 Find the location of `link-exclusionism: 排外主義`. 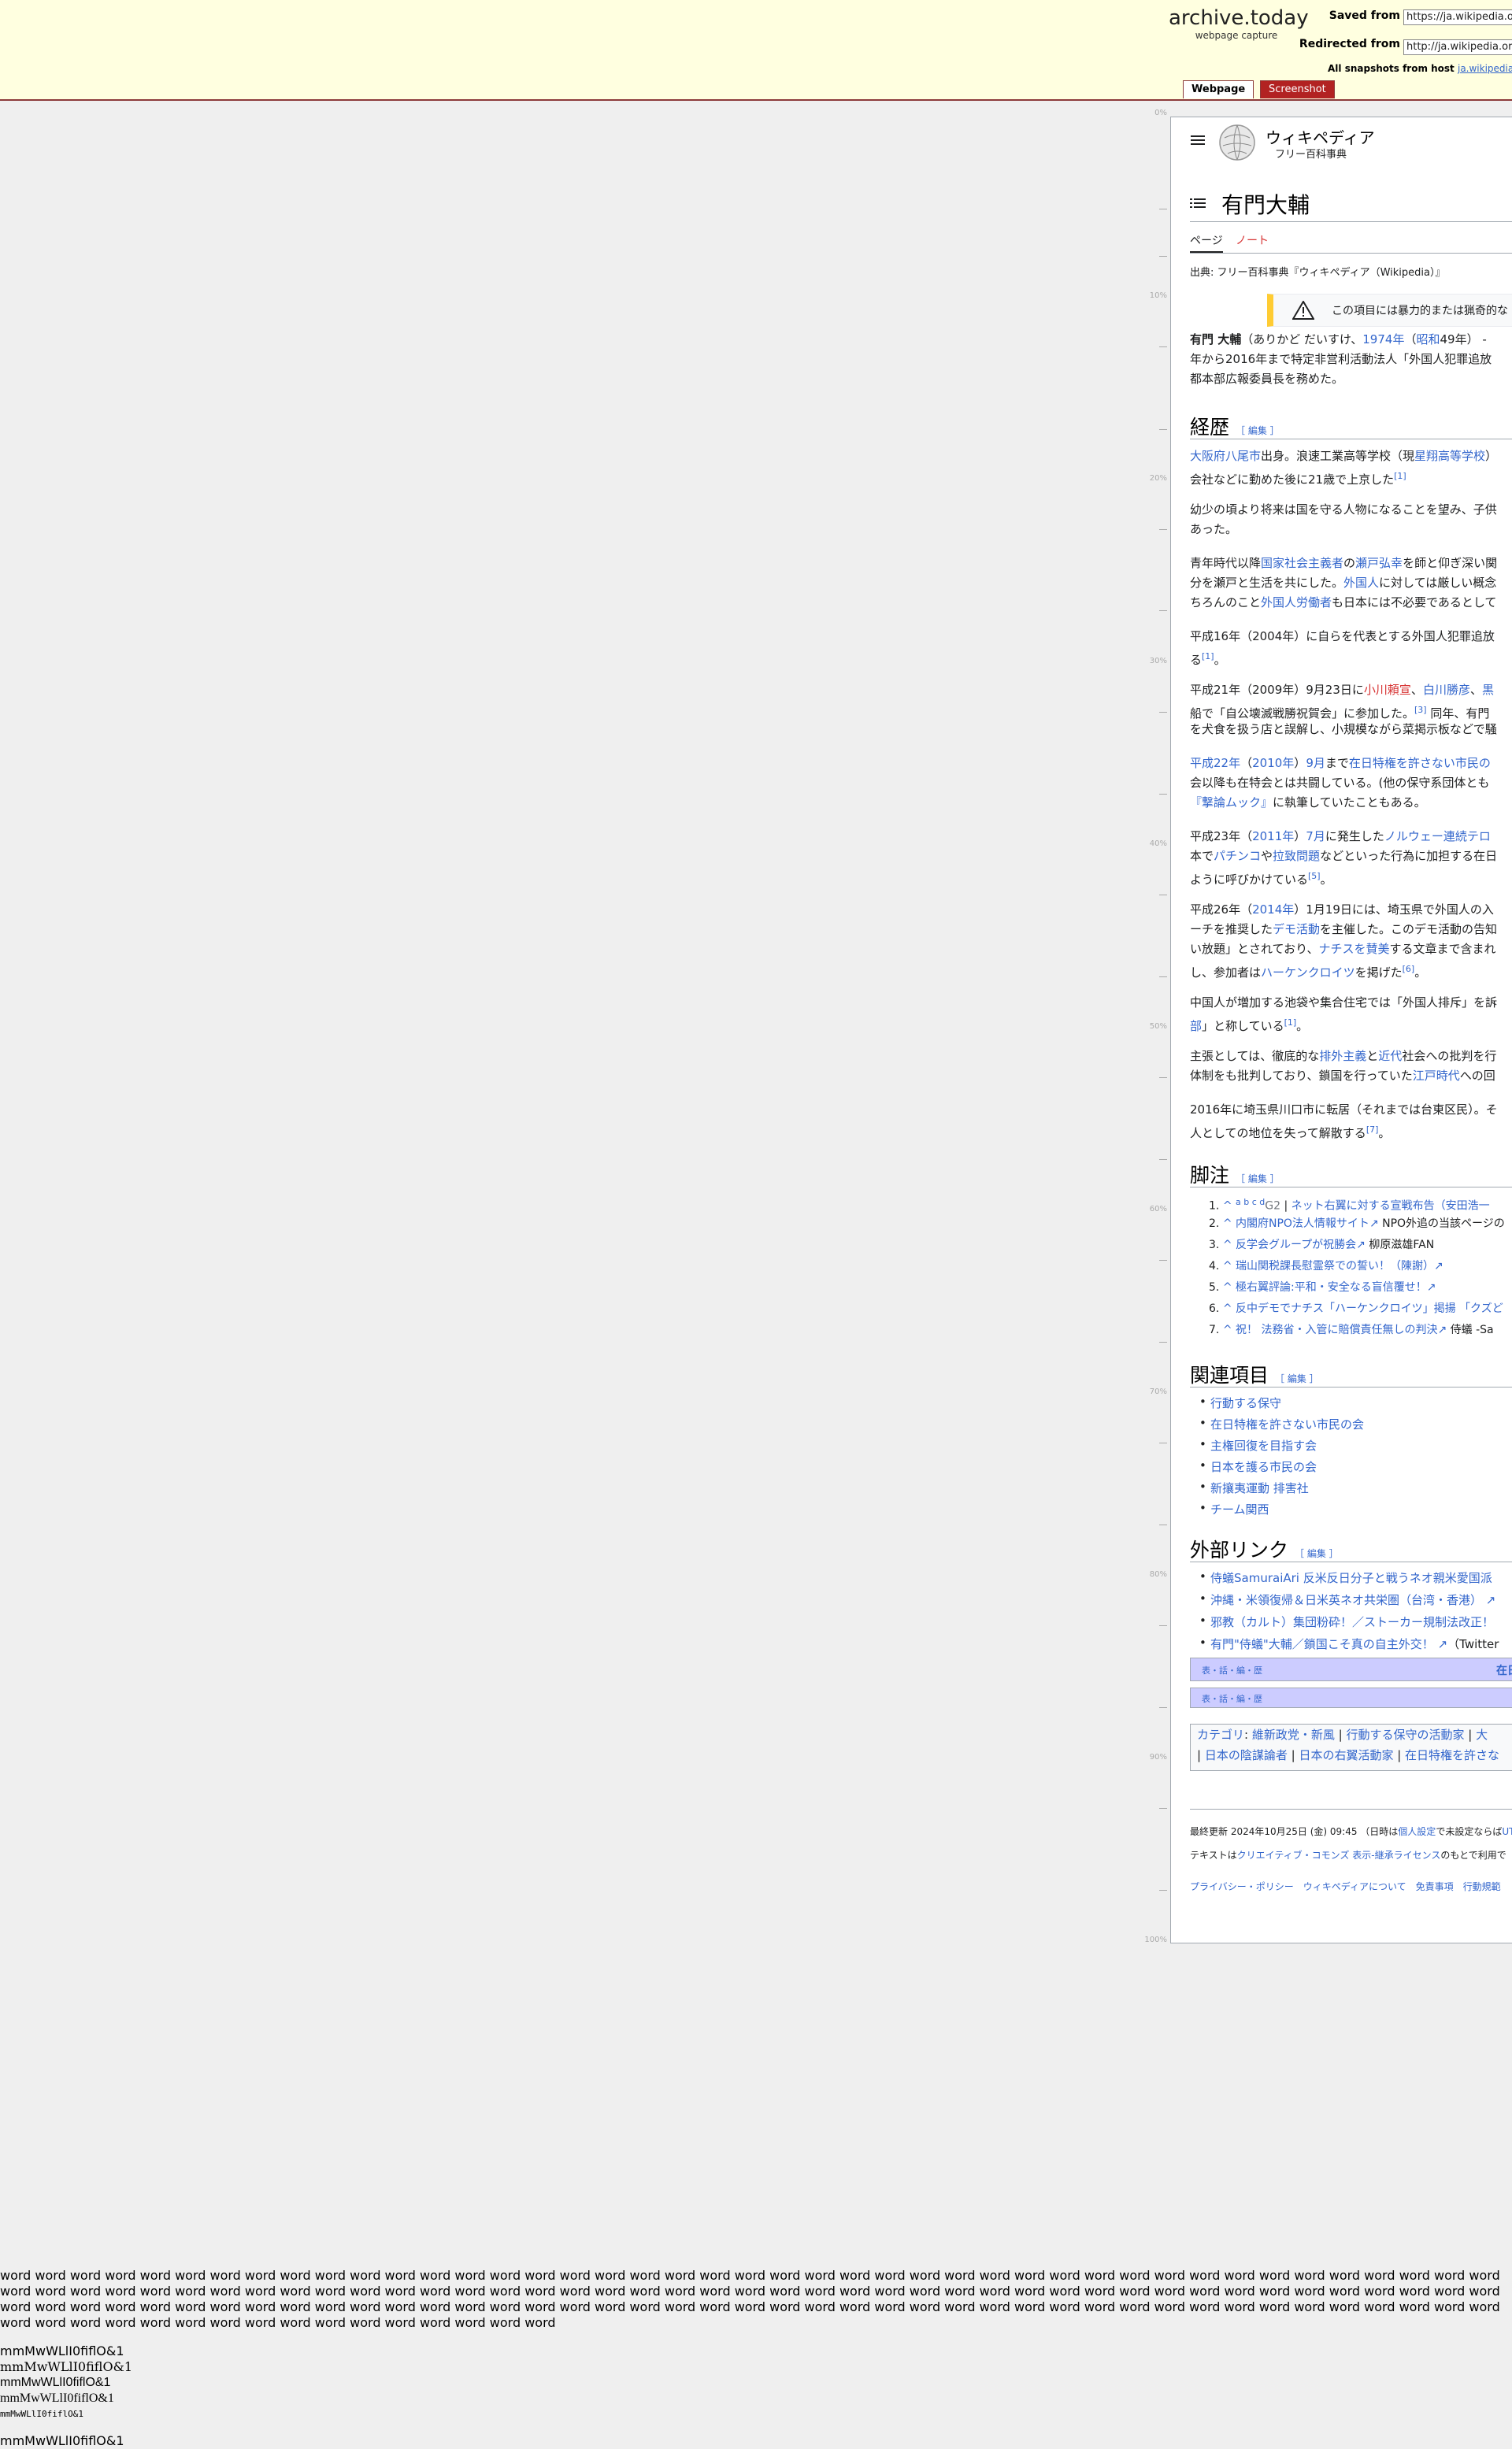

link-exclusionism: 排外主義 is located at coordinates (1342, 1056).